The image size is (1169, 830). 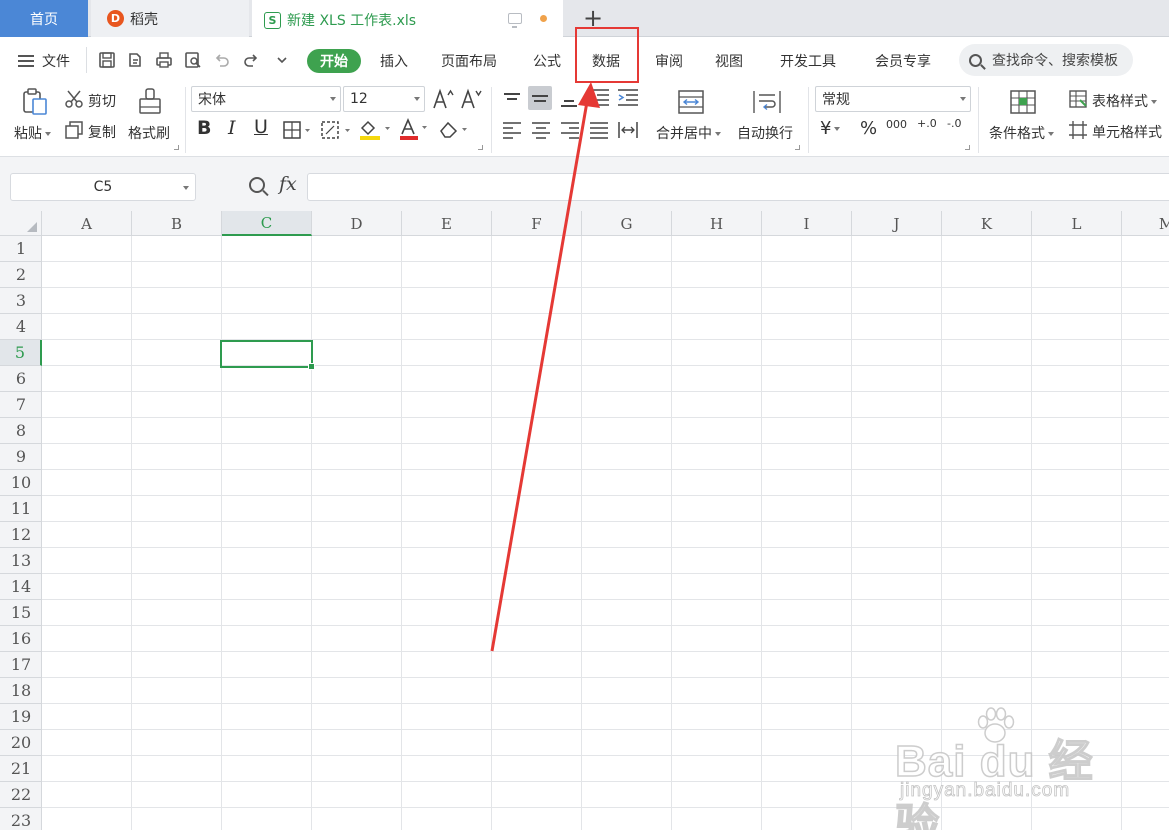 What do you see at coordinates (717, 223) in the screenshot?
I see `column-header-h: H` at bounding box center [717, 223].